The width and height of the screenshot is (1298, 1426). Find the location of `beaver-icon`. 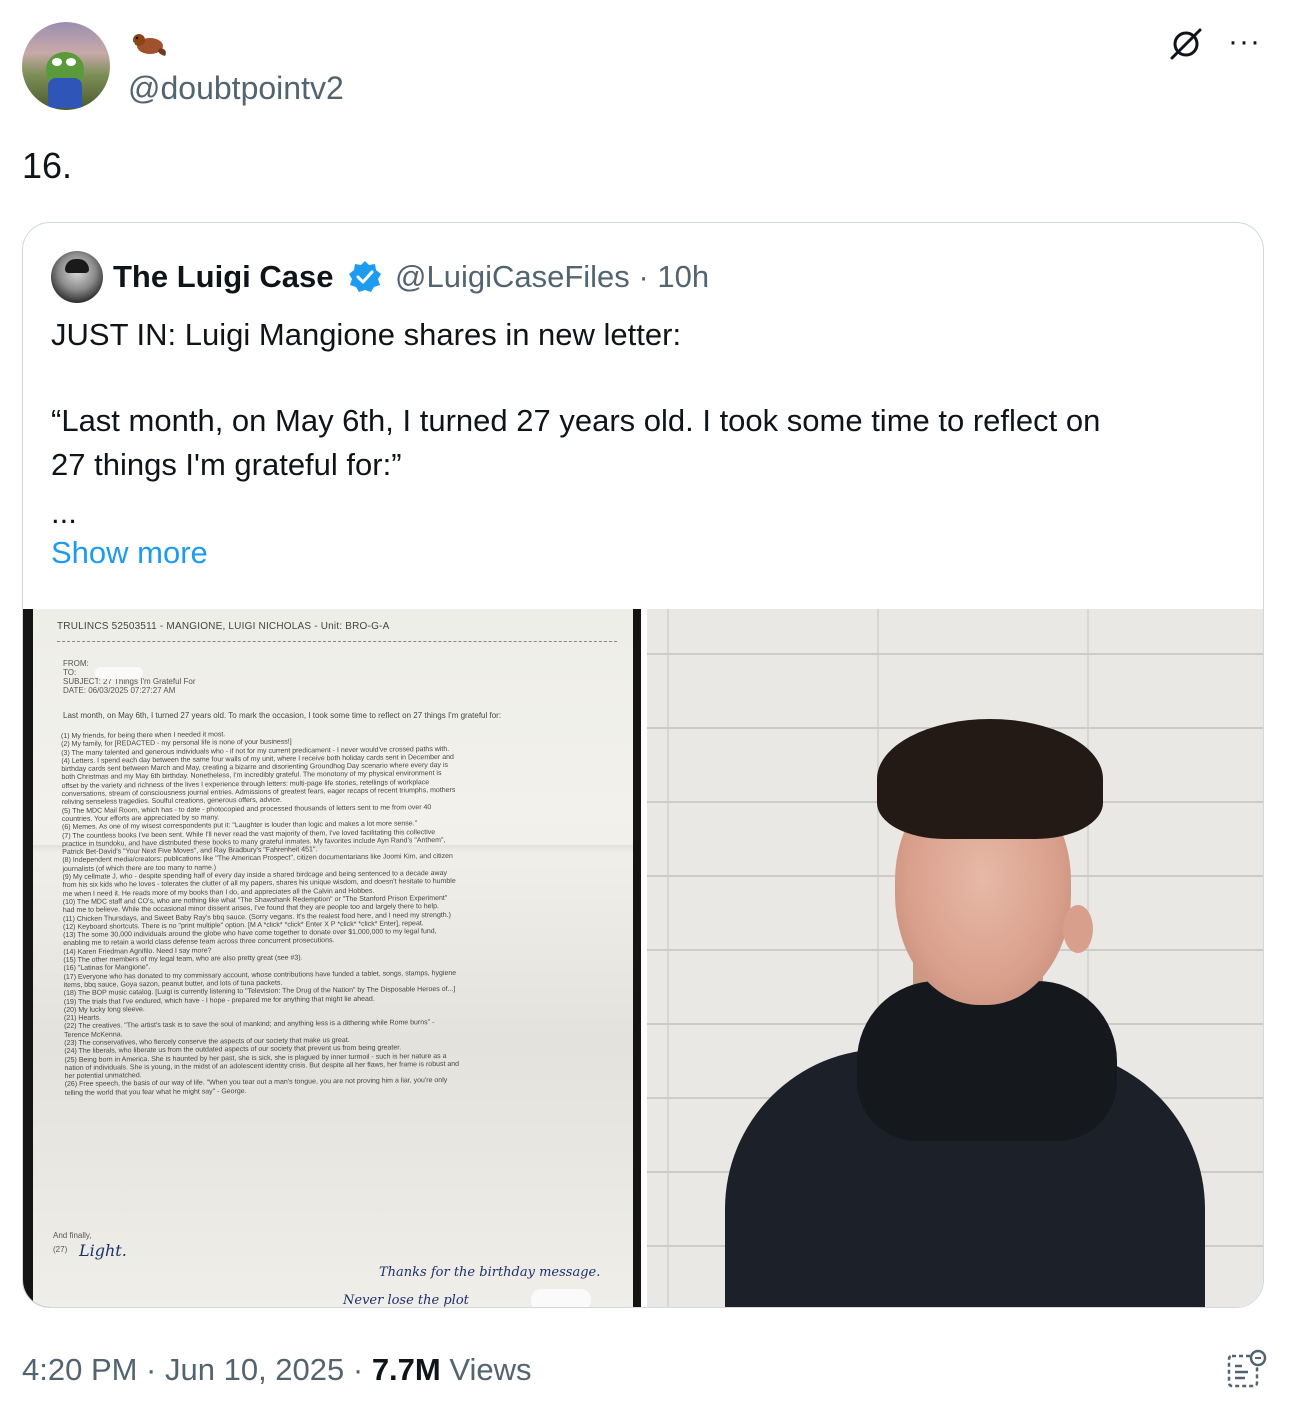

beaver-icon is located at coordinates (149, 45).